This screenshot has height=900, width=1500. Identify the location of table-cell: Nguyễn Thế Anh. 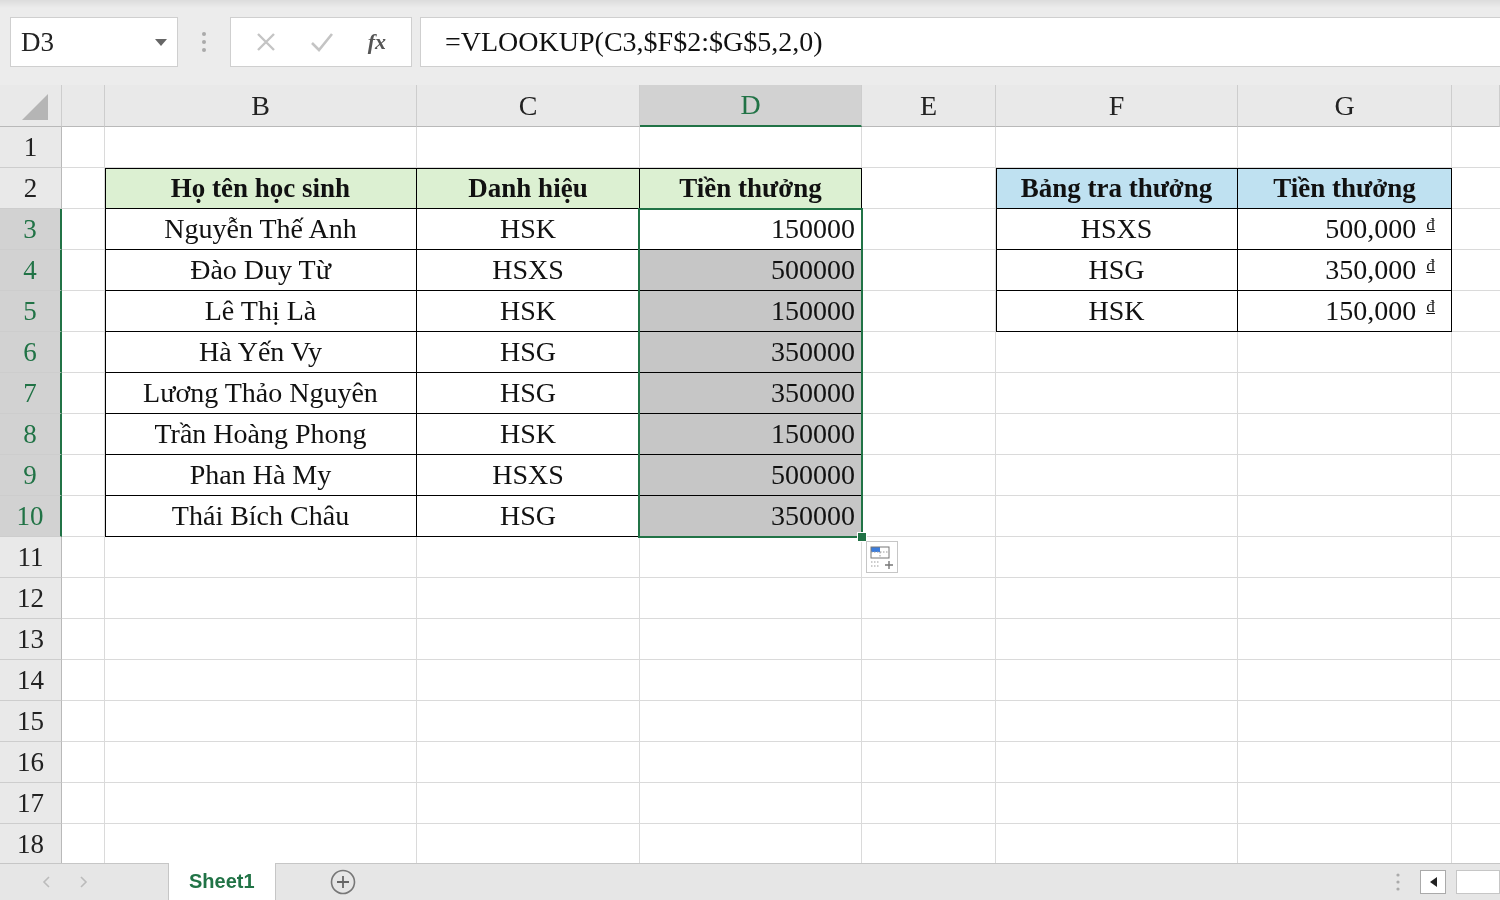
(261, 229).